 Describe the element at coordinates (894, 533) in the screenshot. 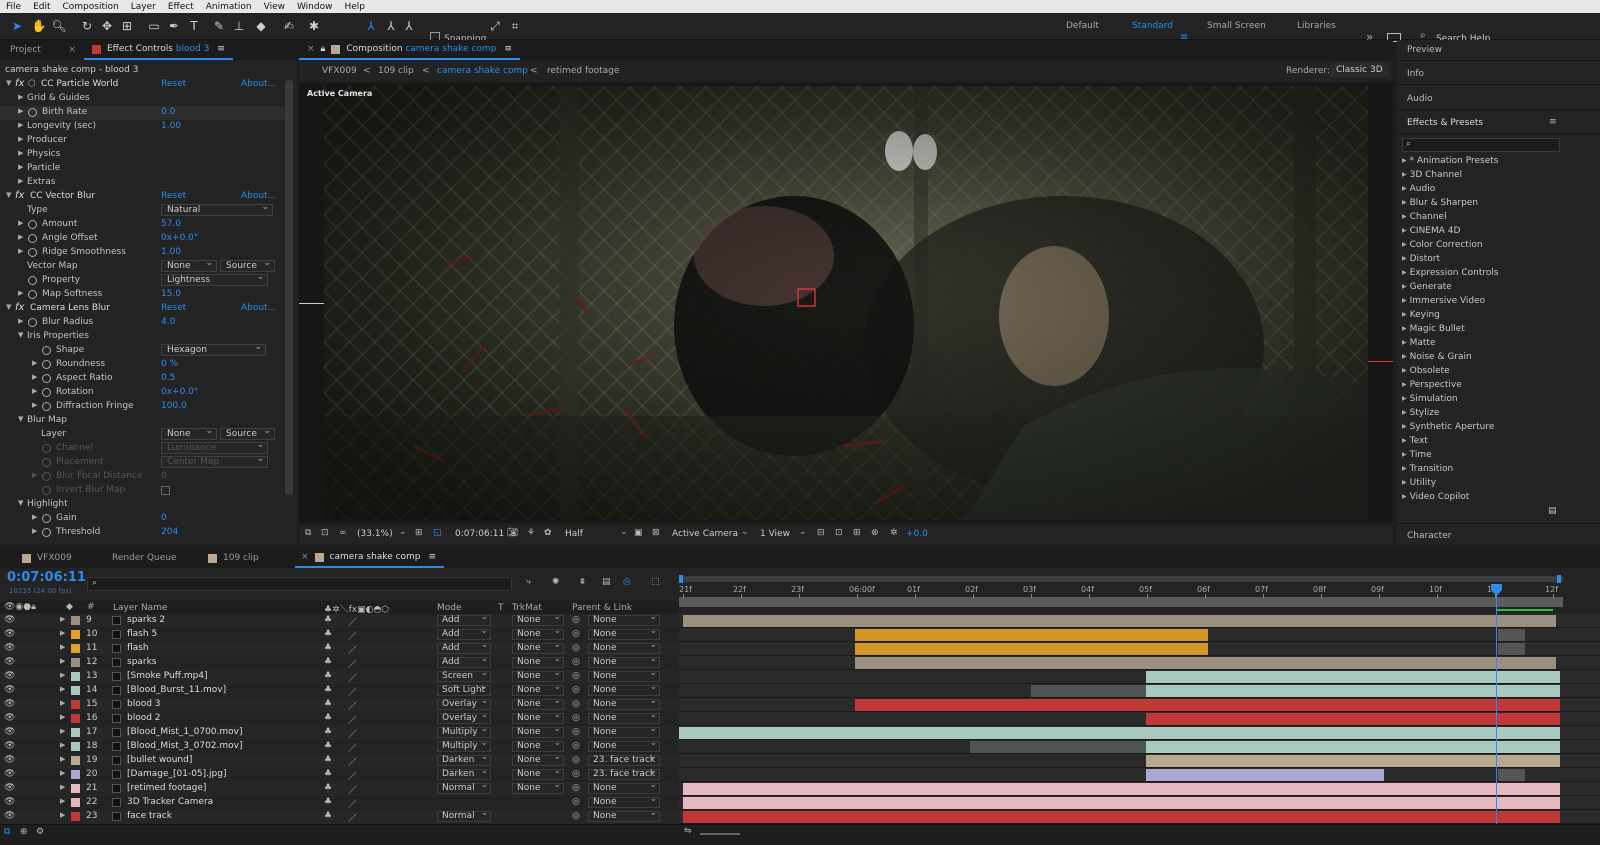

I see `reset-exposure-icon: ✲` at that location.